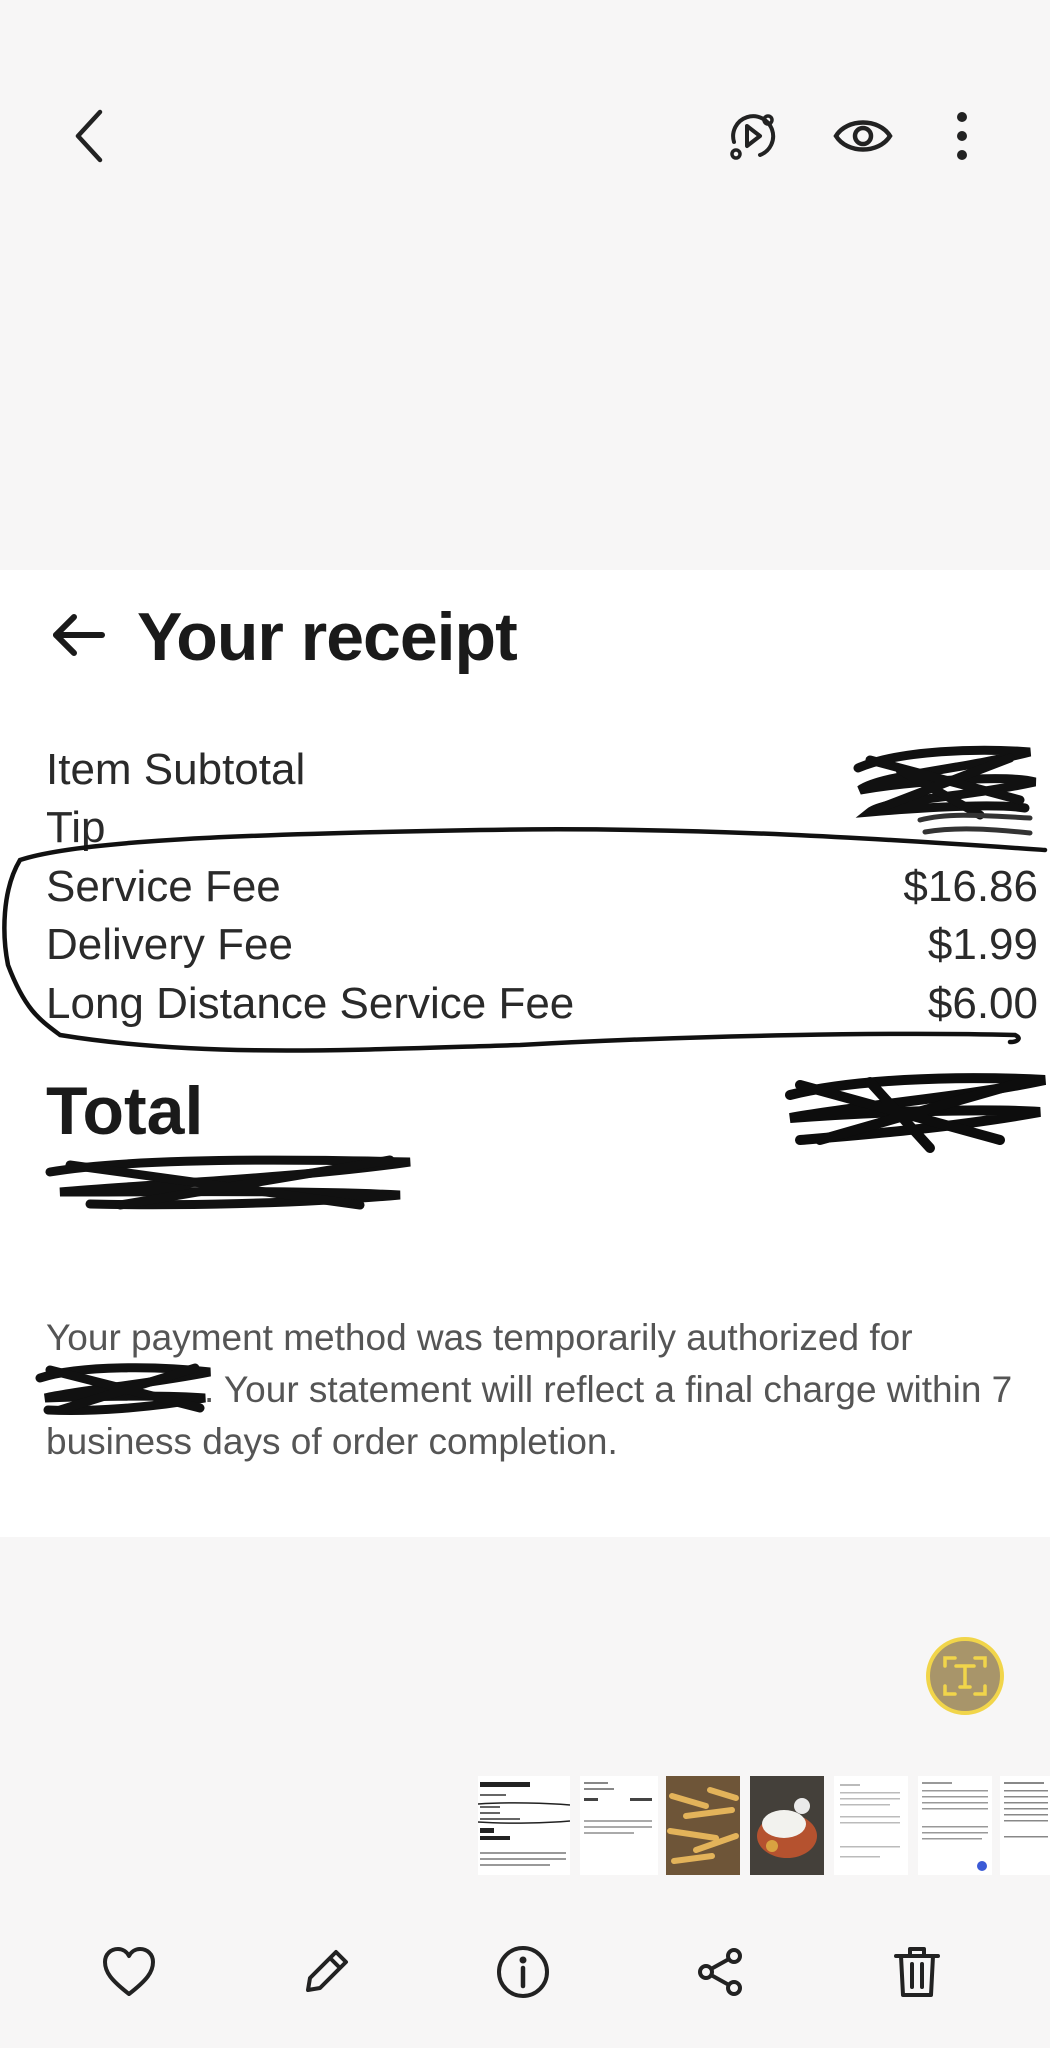 The width and height of the screenshot is (1050, 2048). I want to click on text-scan-icon, so click(965, 1676).